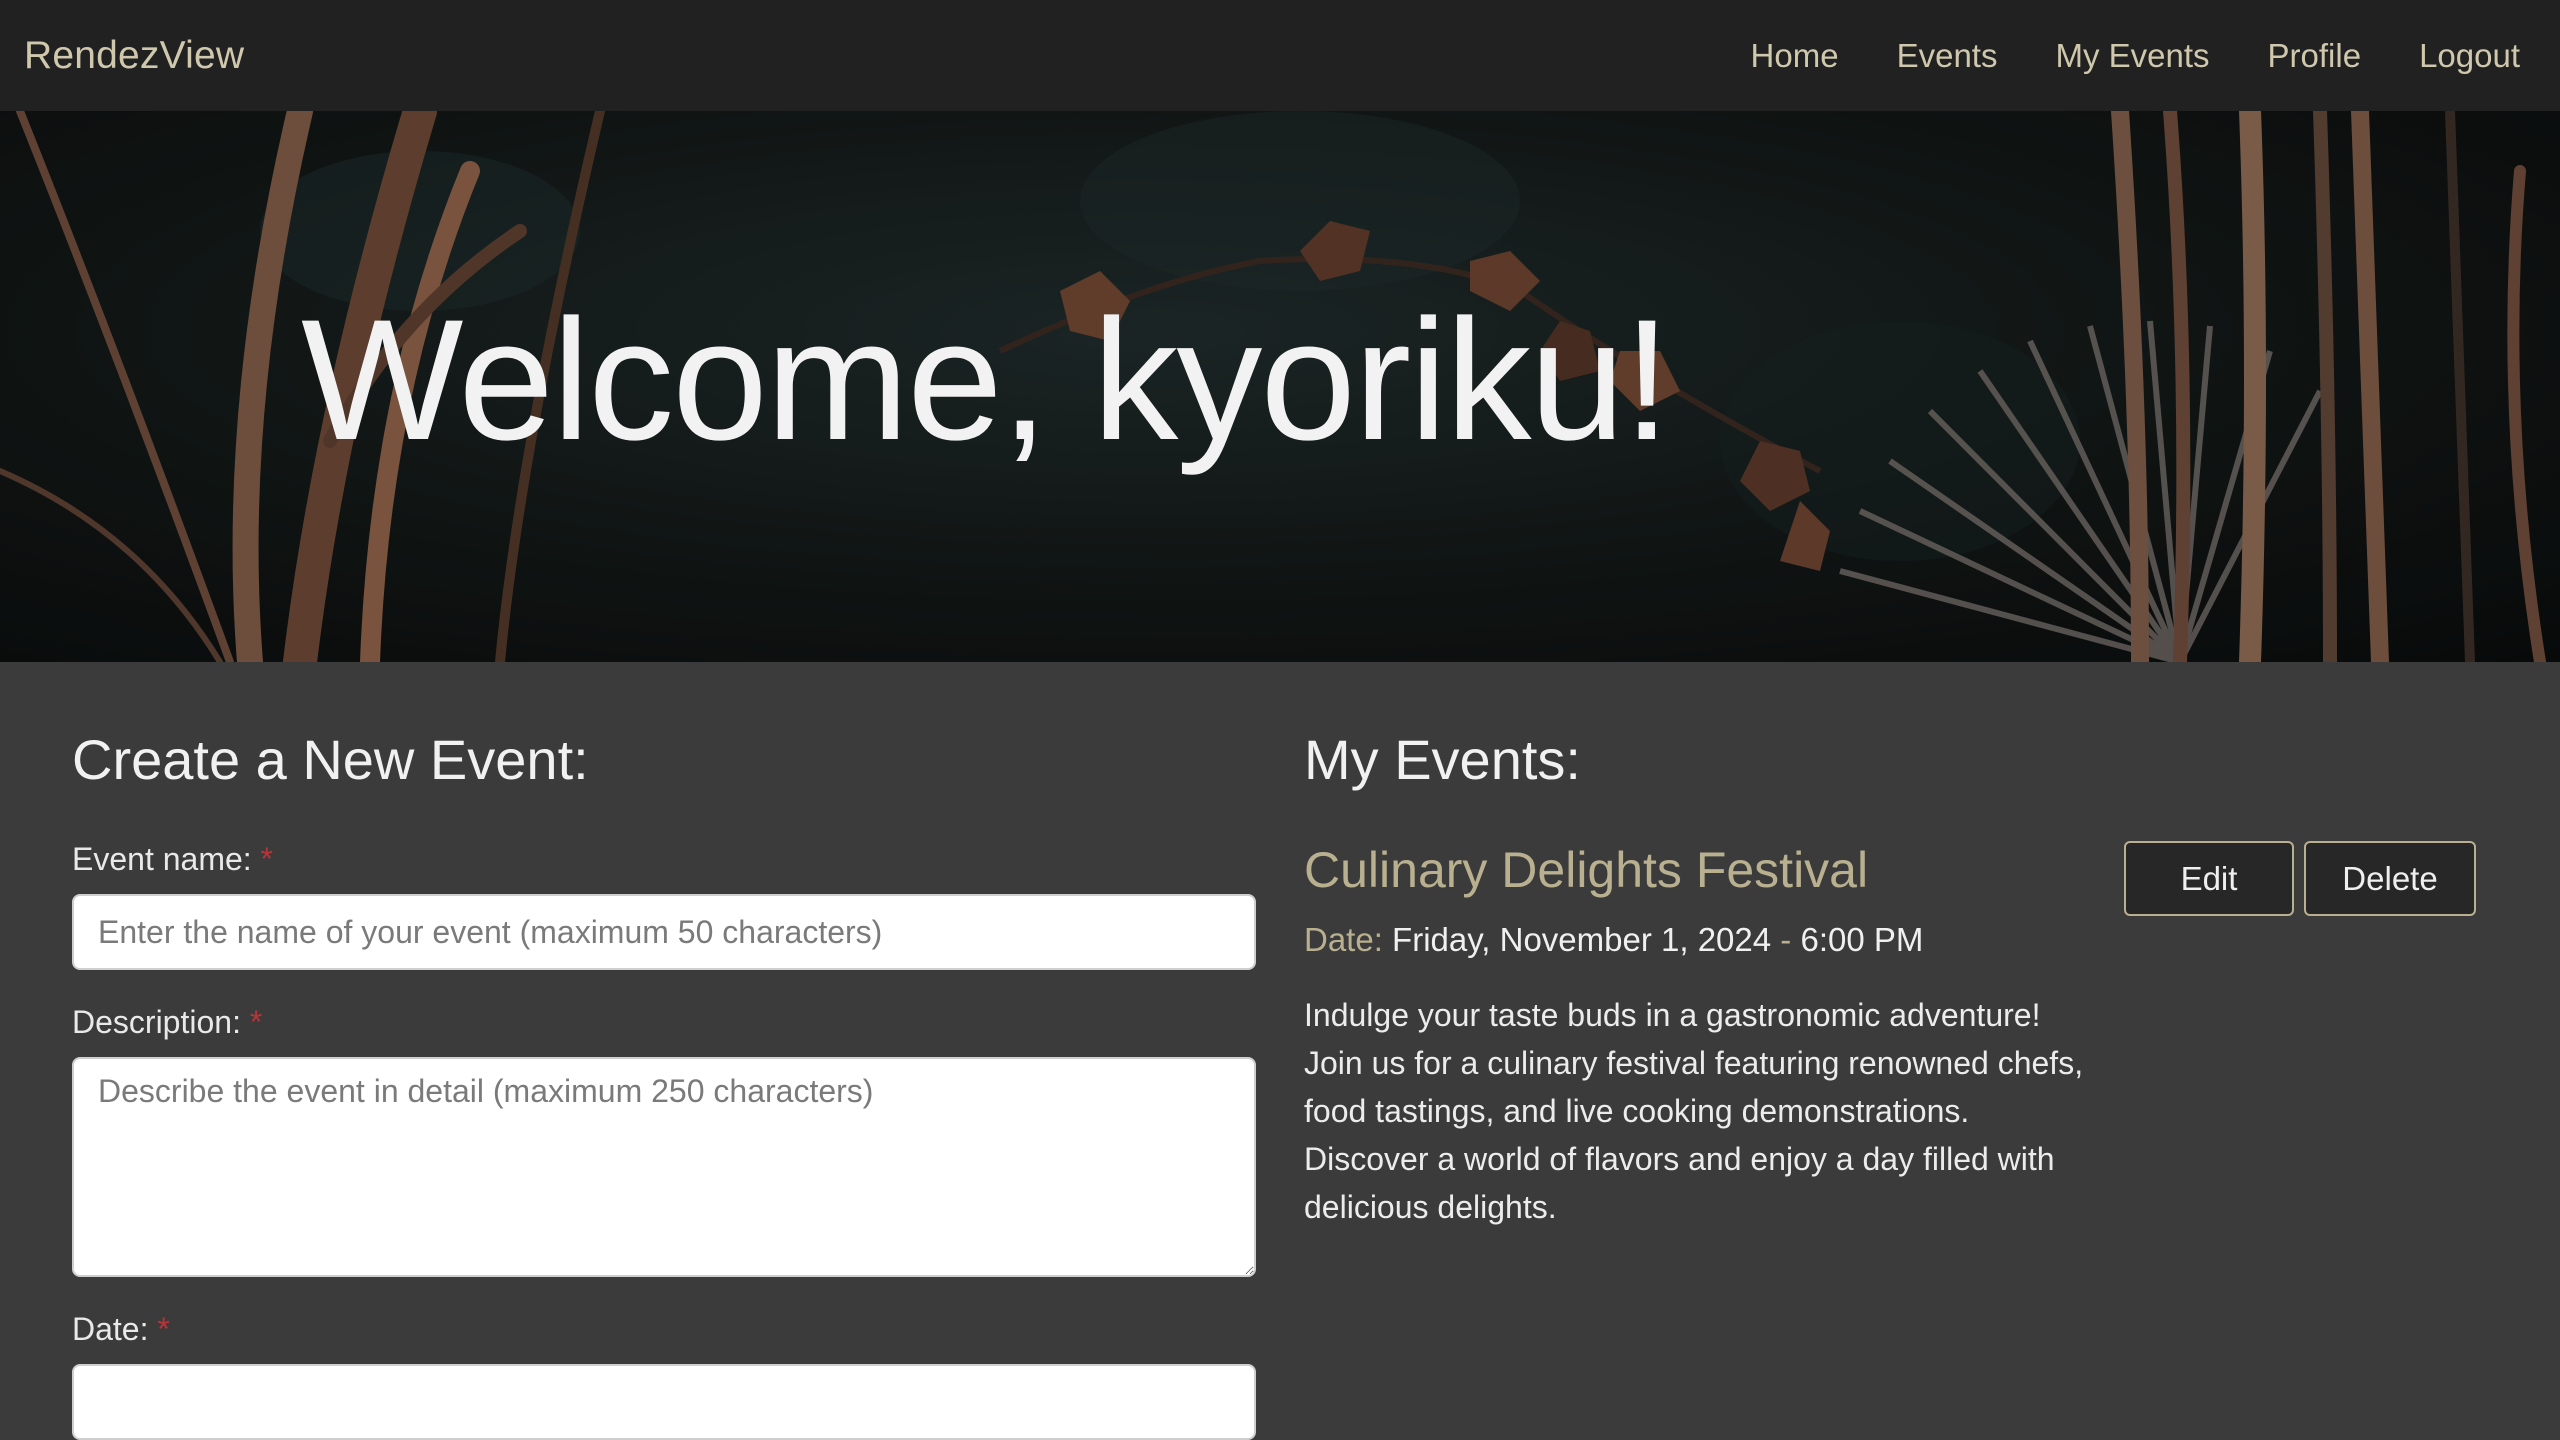 The width and height of the screenshot is (2560, 1440). I want to click on create-event-title: Create a New Event:, so click(330, 759).